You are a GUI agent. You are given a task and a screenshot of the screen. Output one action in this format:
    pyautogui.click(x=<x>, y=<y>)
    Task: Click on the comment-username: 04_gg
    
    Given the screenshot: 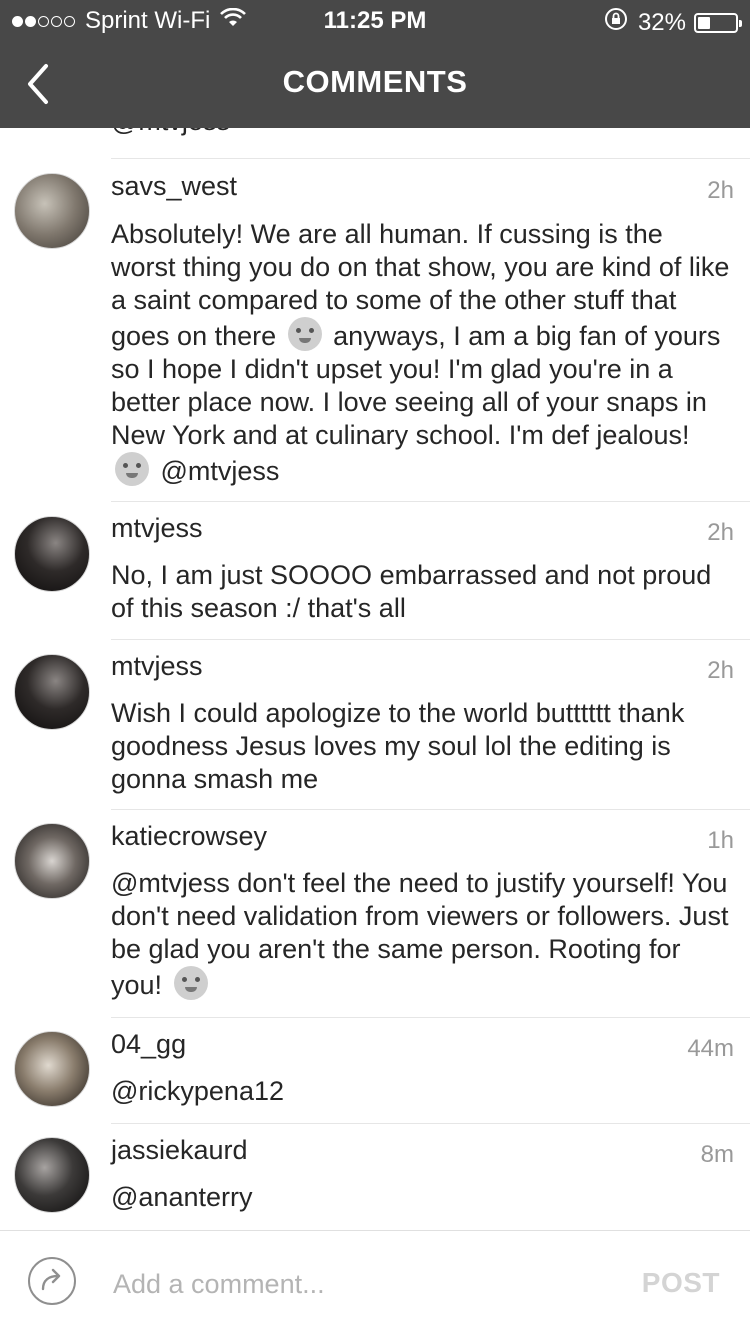 What is the action you would take?
    pyautogui.click(x=148, y=1044)
    